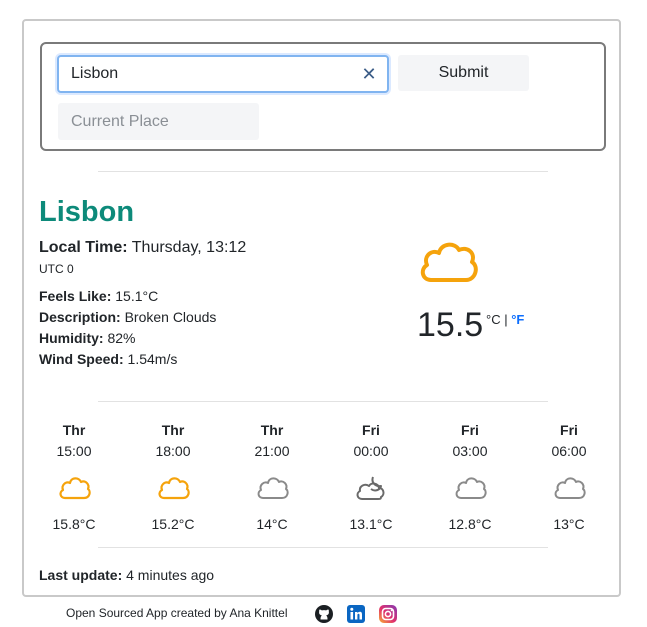  What do you see at coordinates (177, 613) in the screenshot?
I see `footer-credit: Open Sourced App created by Ana Knittel` at bounding box center [177, 613].